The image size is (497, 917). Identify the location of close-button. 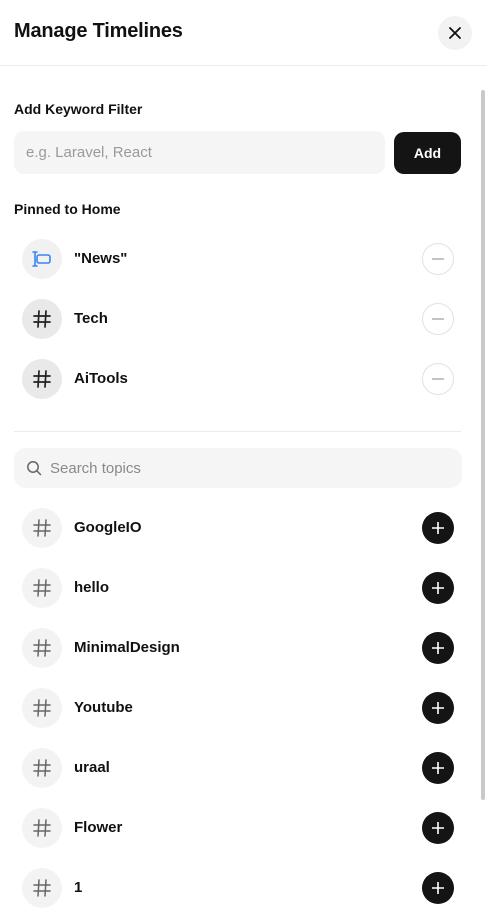
(455, 33).